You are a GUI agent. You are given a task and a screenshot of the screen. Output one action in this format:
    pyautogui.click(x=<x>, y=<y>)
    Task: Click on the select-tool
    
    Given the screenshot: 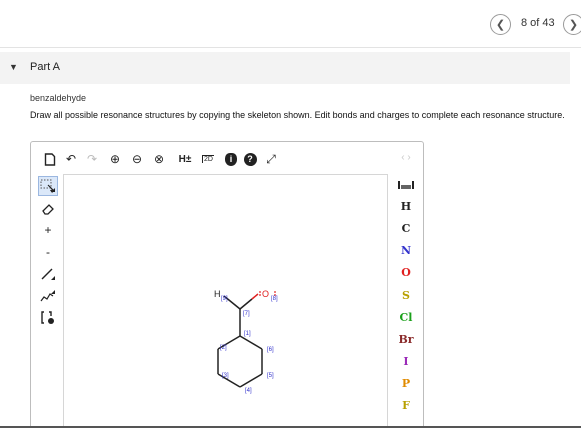 What is the action you would take?
    pyautogui.click(x=48, y=186)
    